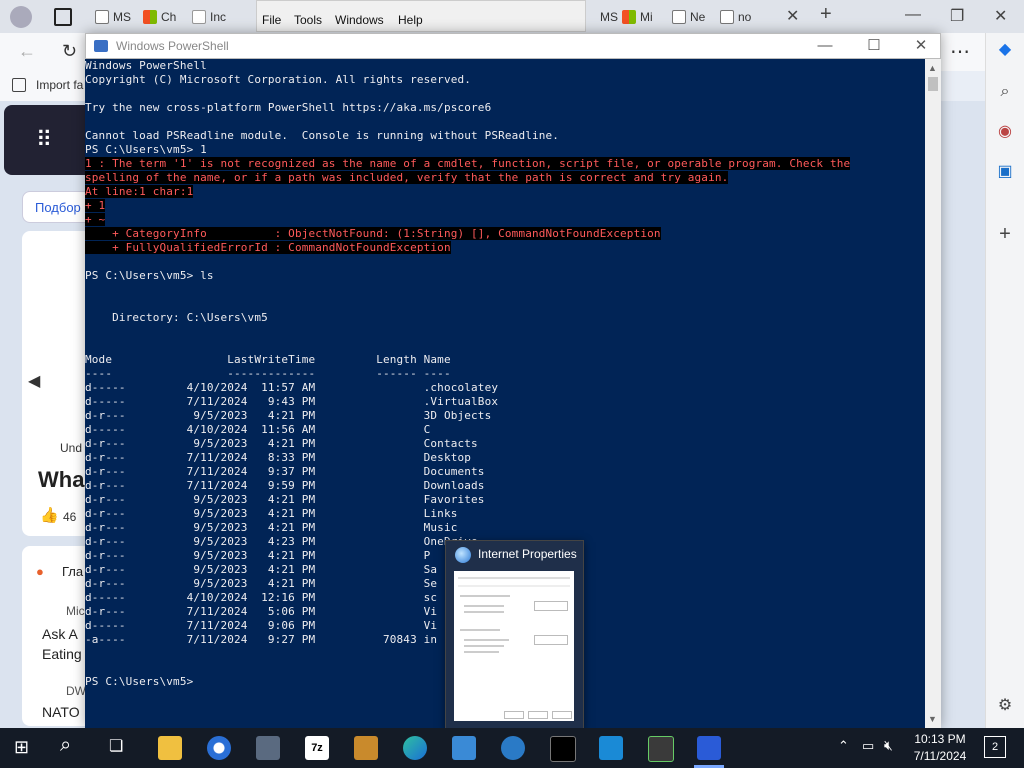 The height and width of the screenshot is (768, 1024). I want to click on file-explorer-icon, so click(170, 748).